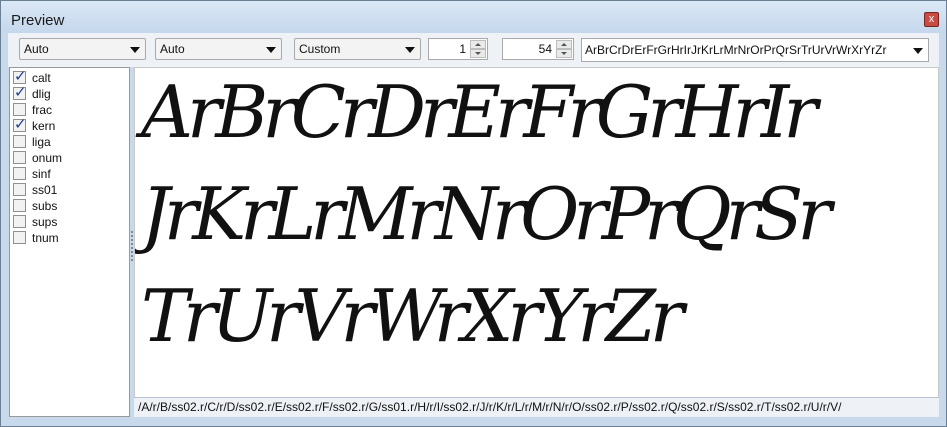 Image resolution: width=947 pixels, height=427 pixels. What do you see at coordinates (412, 316) in the screenshot?
I see `preview-line: TrUrVrWrXrYrZr` at bounding box center [412, 316].